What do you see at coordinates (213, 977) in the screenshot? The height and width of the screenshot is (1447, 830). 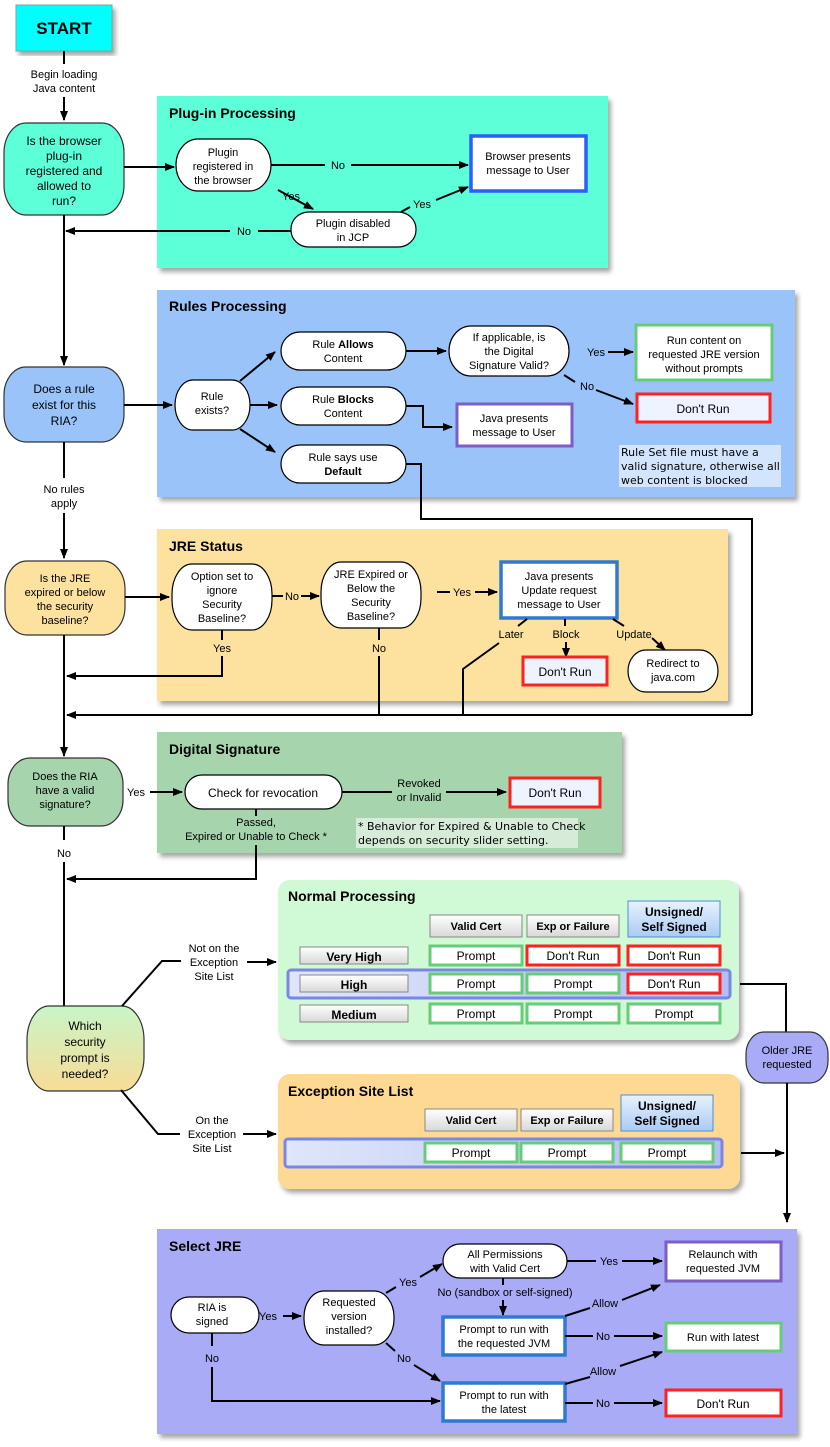 I see `route-not-on-list: Site List` at bounding box center [213, 977].